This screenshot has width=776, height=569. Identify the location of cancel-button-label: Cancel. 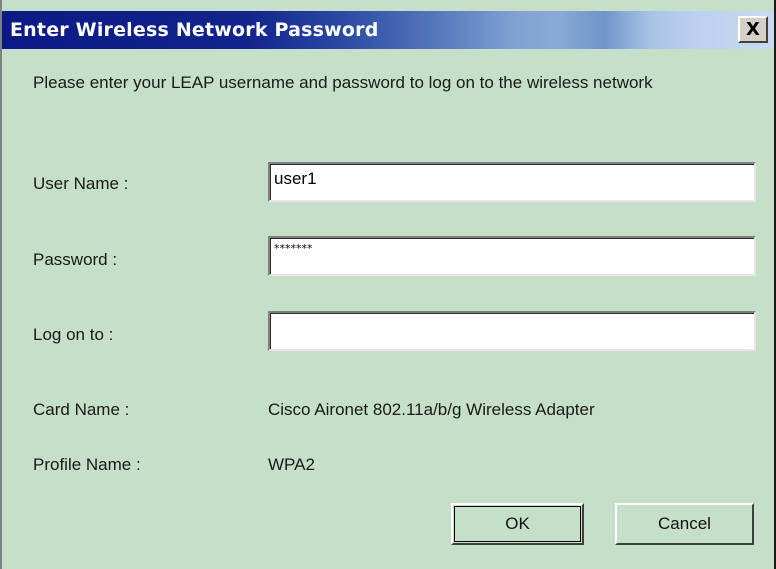
(684, 523).